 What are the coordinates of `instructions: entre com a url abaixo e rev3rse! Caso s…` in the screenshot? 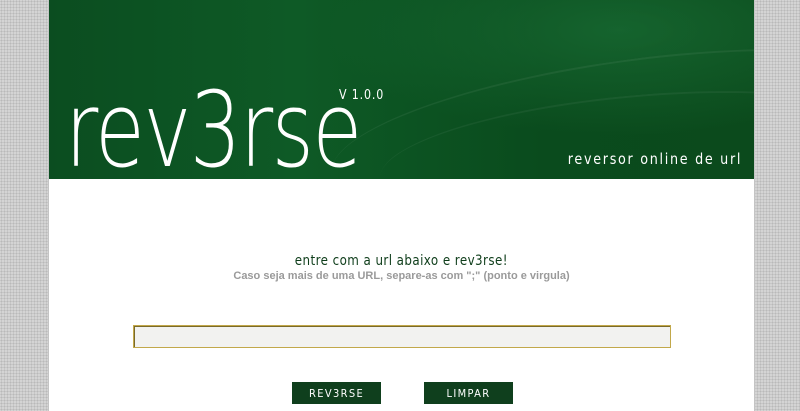 It's located at (401, 267).